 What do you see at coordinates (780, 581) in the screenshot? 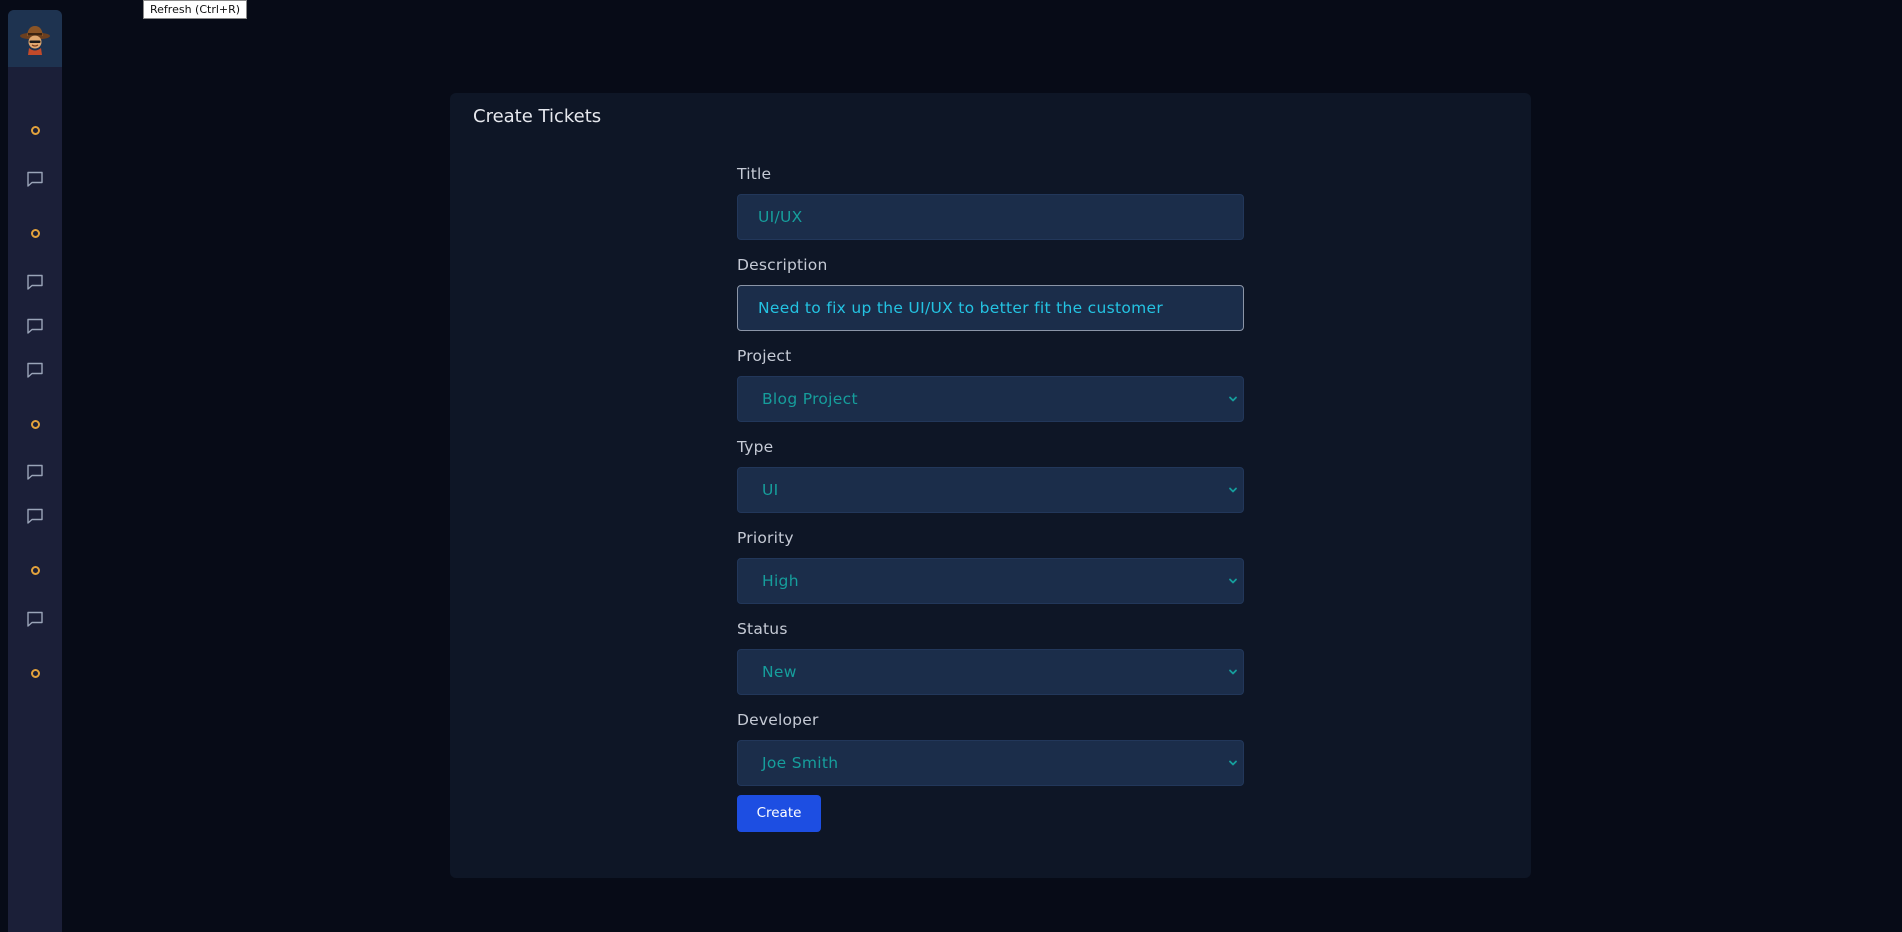
I see `priority-selected-value: High` at bounding box center [780, 581].